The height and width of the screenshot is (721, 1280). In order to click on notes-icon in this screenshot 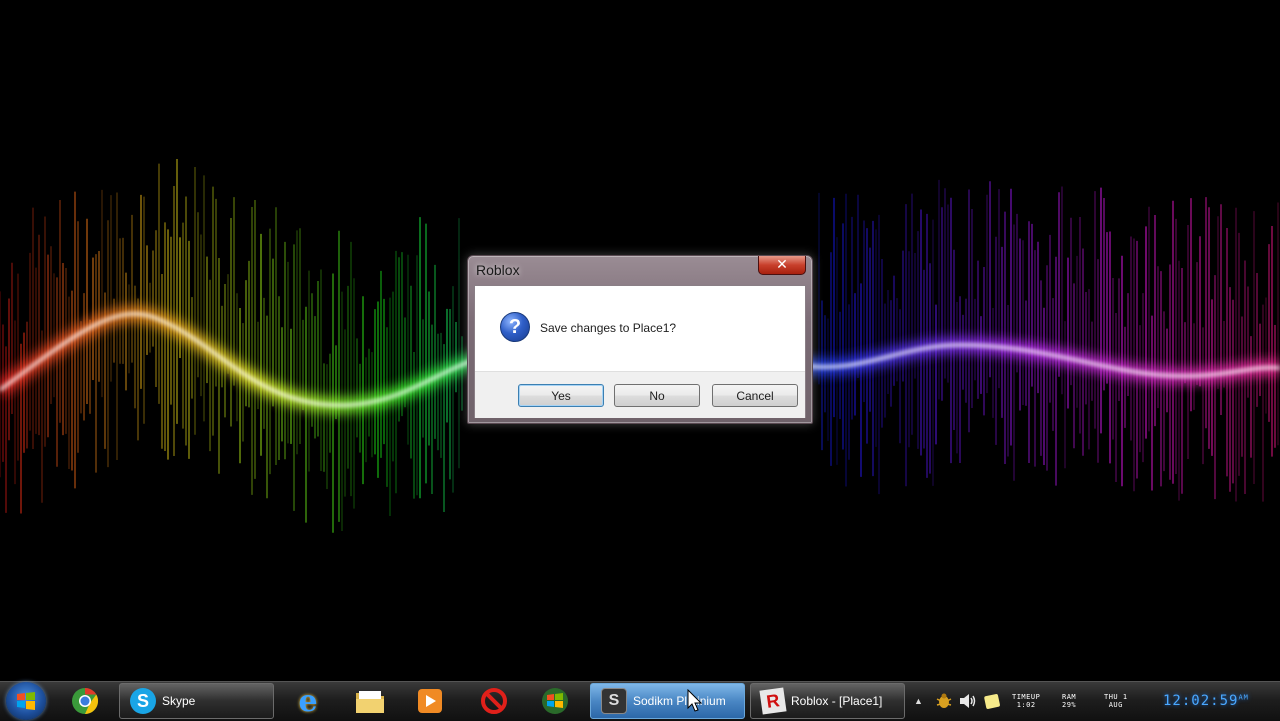, I will do `click(992, 701)`.